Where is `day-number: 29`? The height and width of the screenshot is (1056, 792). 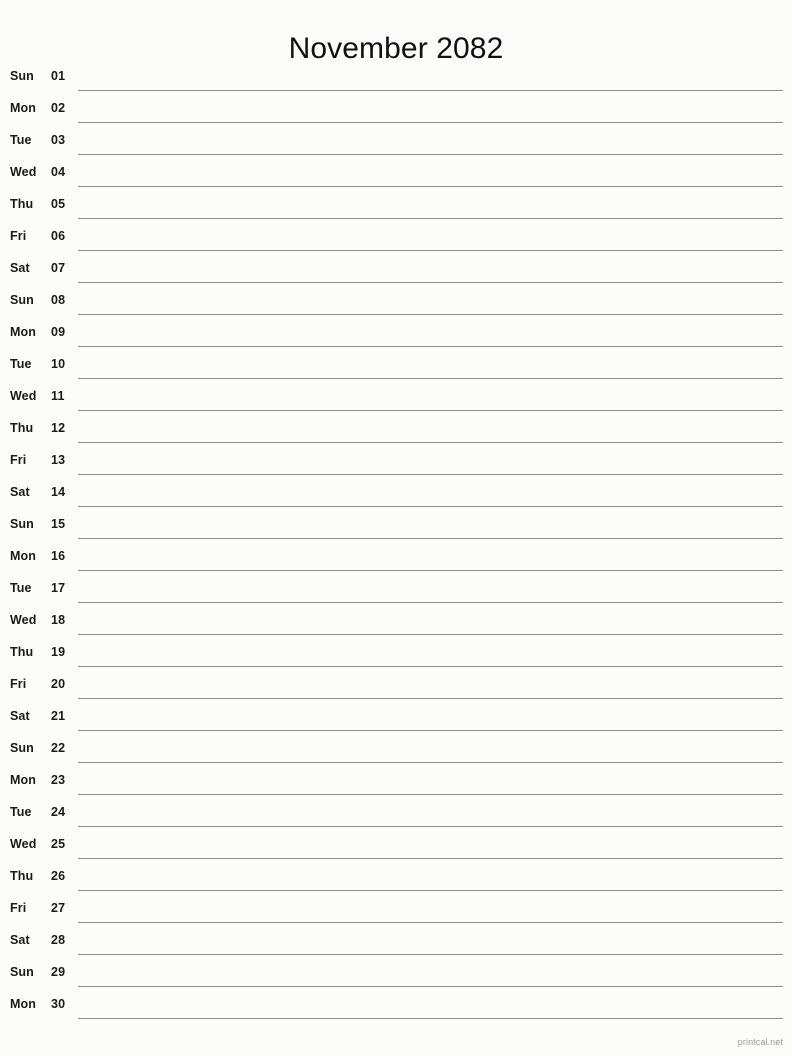
day-number: 29 is located at coordinates (58, 972).